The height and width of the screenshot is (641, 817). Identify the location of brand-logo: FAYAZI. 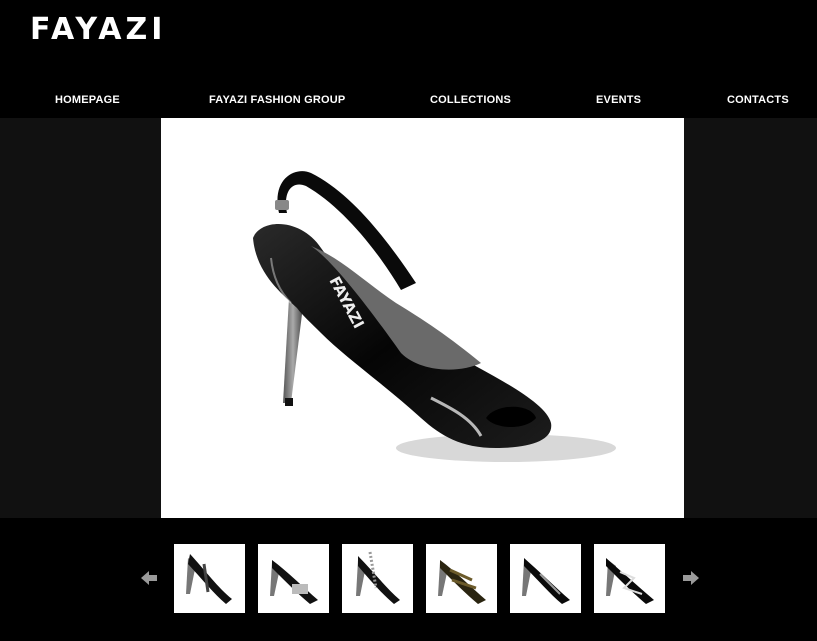
(98, 30).